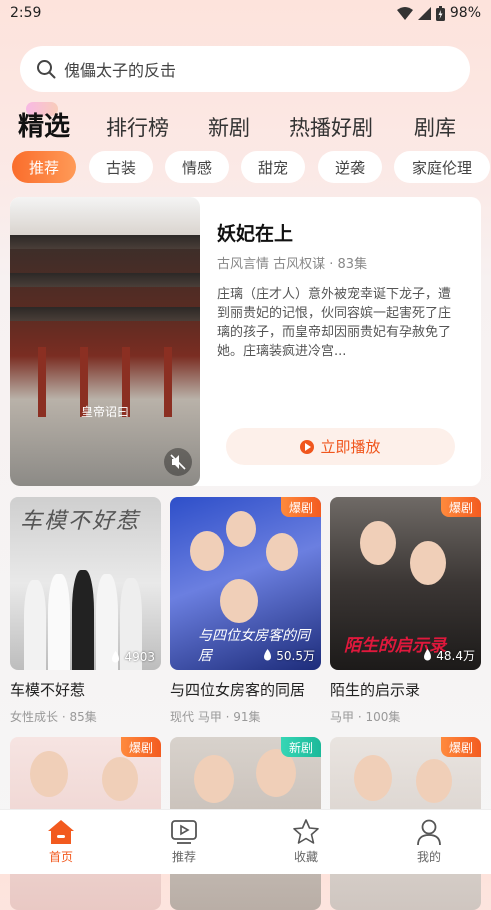 This screenshot has height=910, width=491. Describe the element at coordinates (405, 689) in the screenshot. I see `drama-title: 陌生的启示录` at that location.